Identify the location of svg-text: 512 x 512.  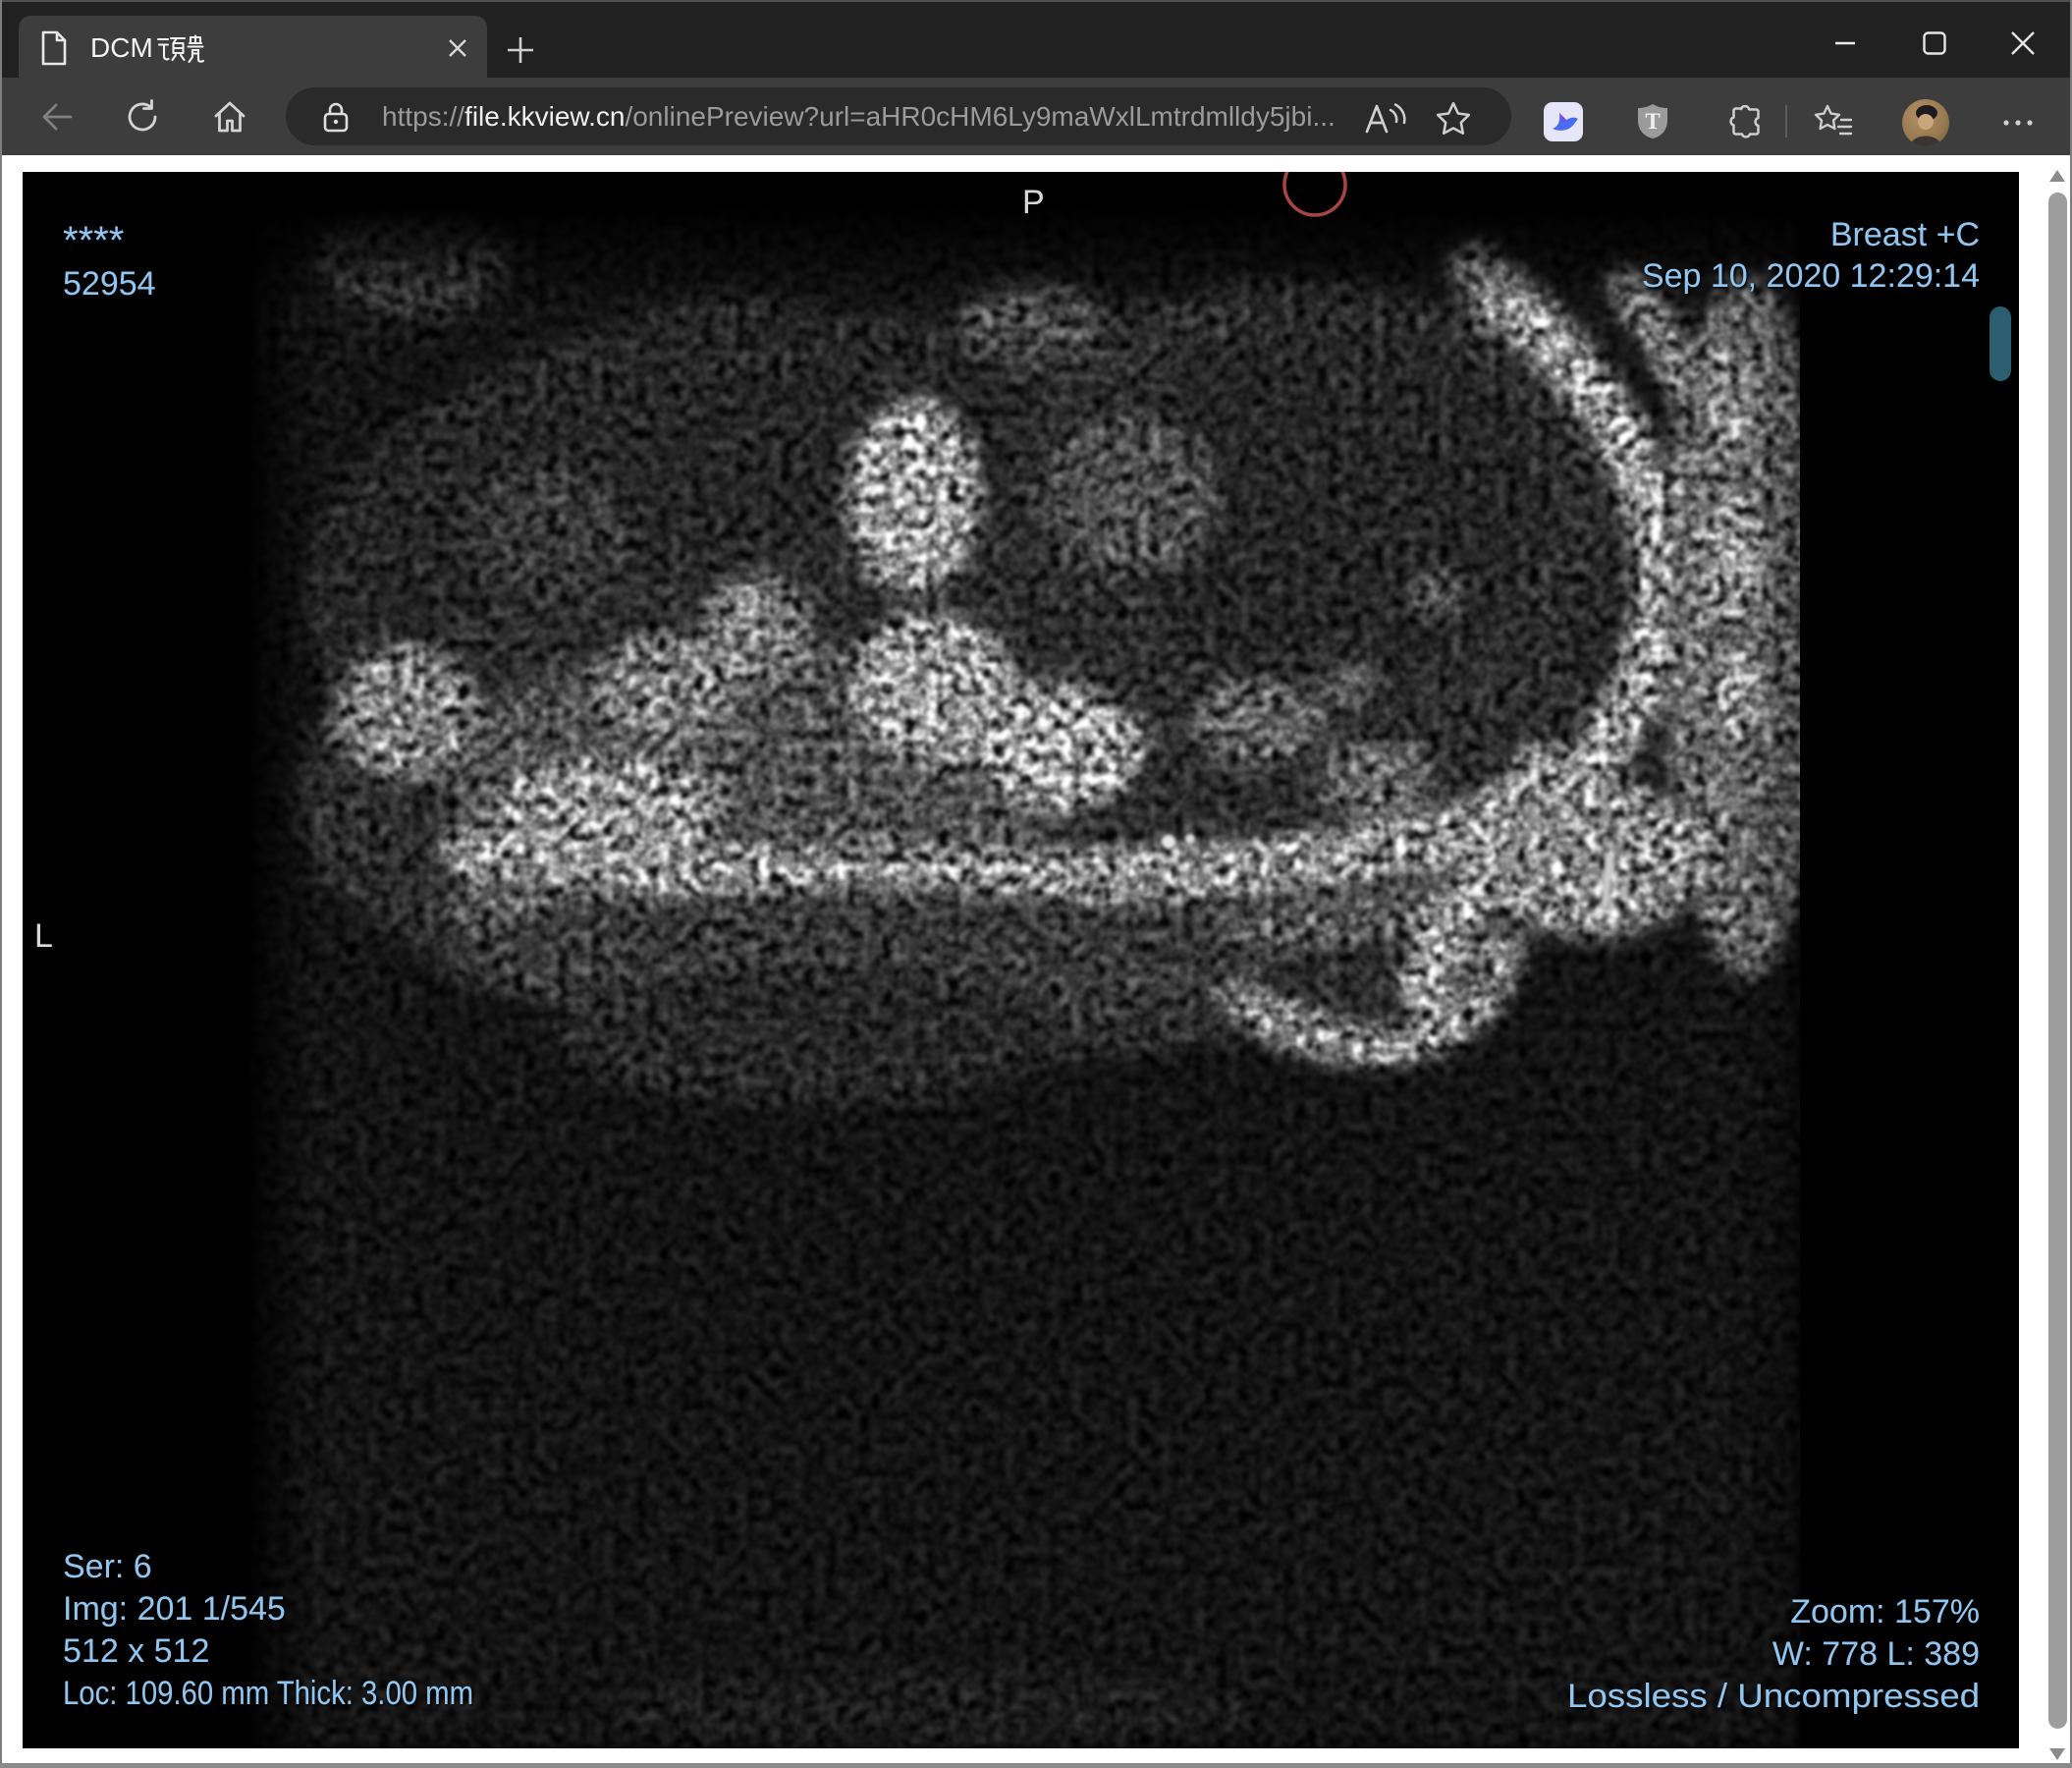
(136, 1651).